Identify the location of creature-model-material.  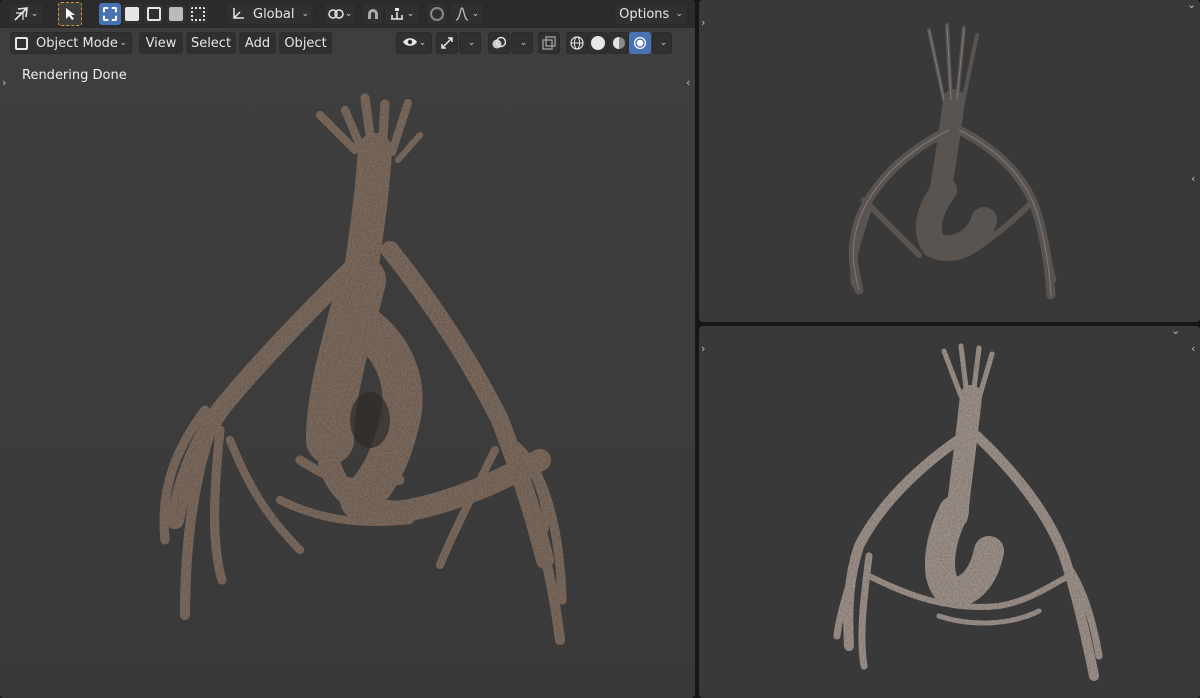
(968, 512).